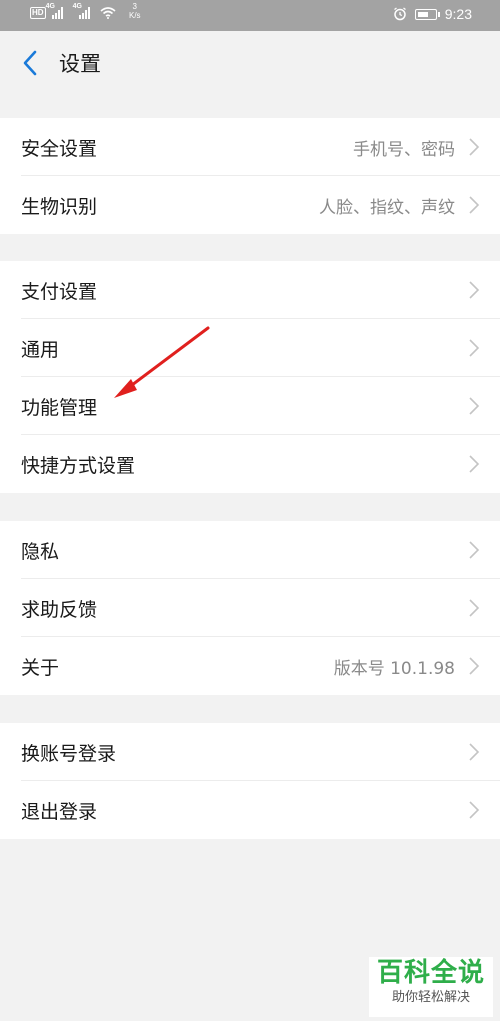 Image resolution: width=500 pixels, height=1021 pixels. Describe the element at coordinates (250, 752) in the screenshot. I see `row-switch-account: 换账号登录` at that location.